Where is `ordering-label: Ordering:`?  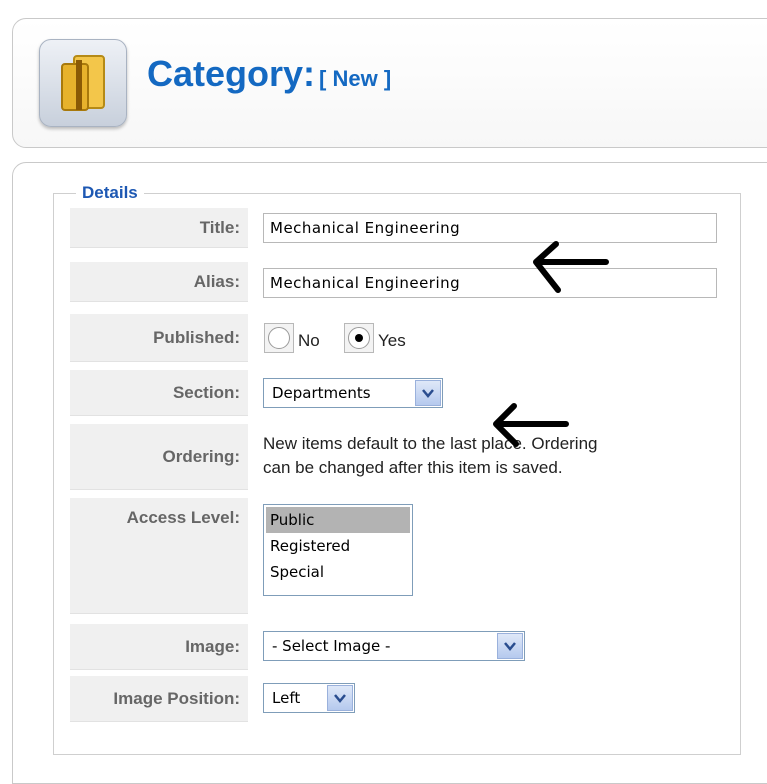
ordering-label: Ordering: is located at coordinates (159, 457).